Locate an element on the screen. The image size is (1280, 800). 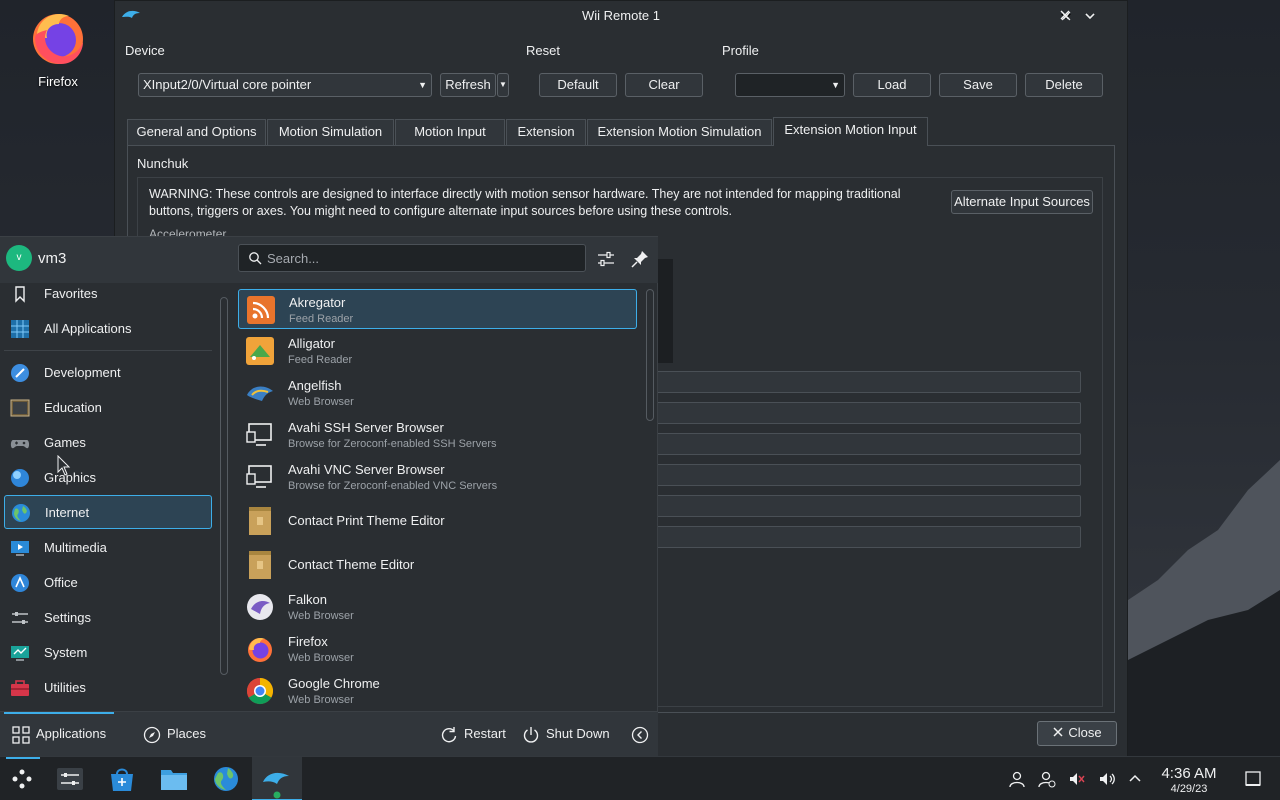
app-item-falkon: Falkon Web Browser is located at coordinates (437, 607).